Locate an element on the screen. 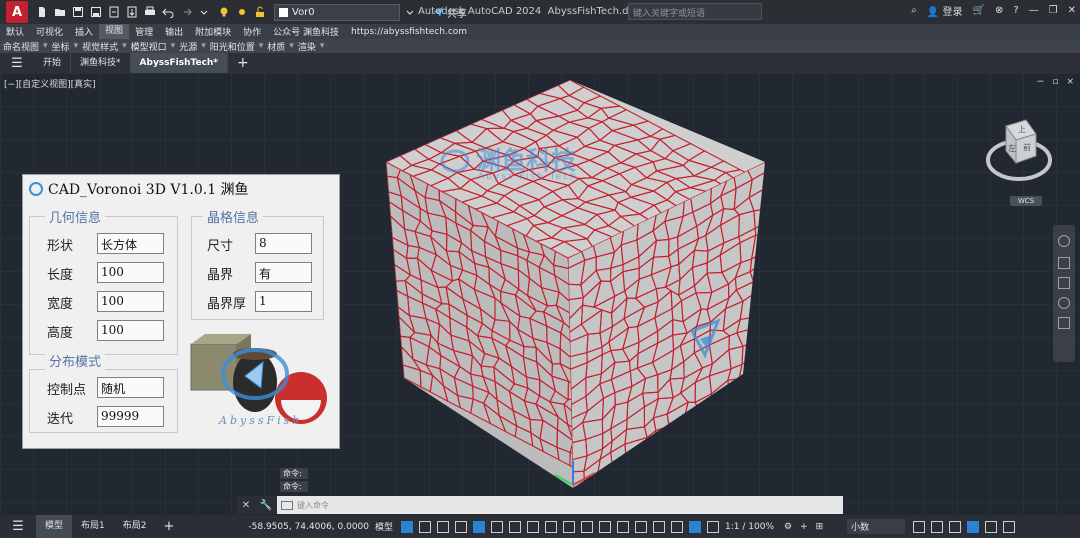 The image size is (1080, 538). ribbon-panel: 阳光和位置 is located at coordinates (232, 46).